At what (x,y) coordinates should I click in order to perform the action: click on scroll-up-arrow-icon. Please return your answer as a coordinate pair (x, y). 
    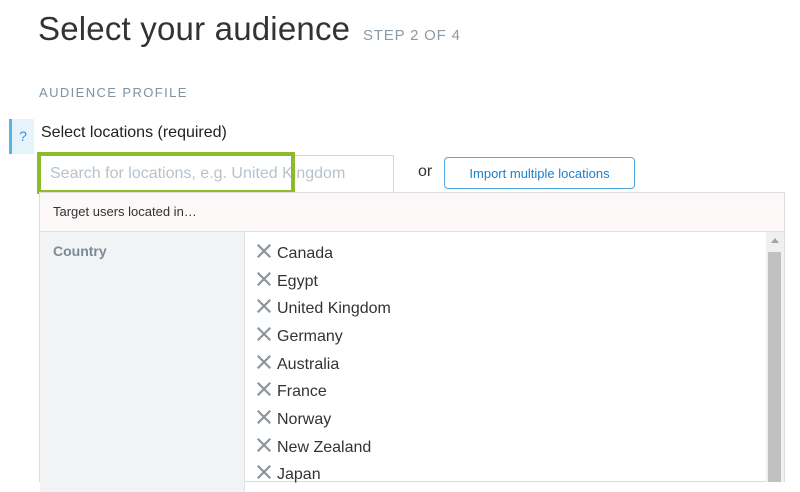
    Looking at the image, I should click on (775, 240).